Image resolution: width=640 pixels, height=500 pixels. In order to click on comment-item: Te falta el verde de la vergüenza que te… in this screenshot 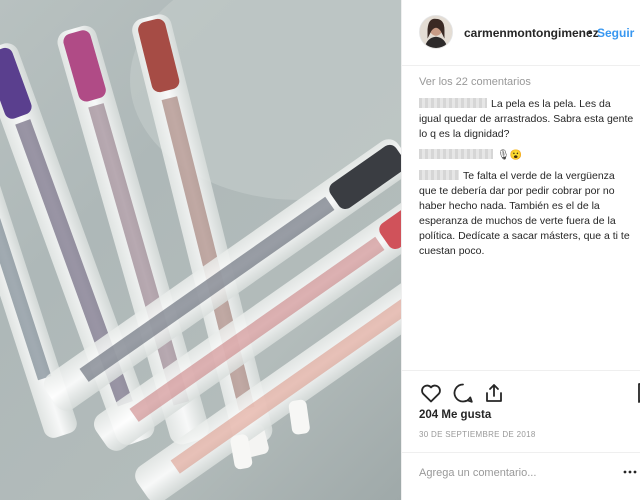, I will do `click(527, 214)`.